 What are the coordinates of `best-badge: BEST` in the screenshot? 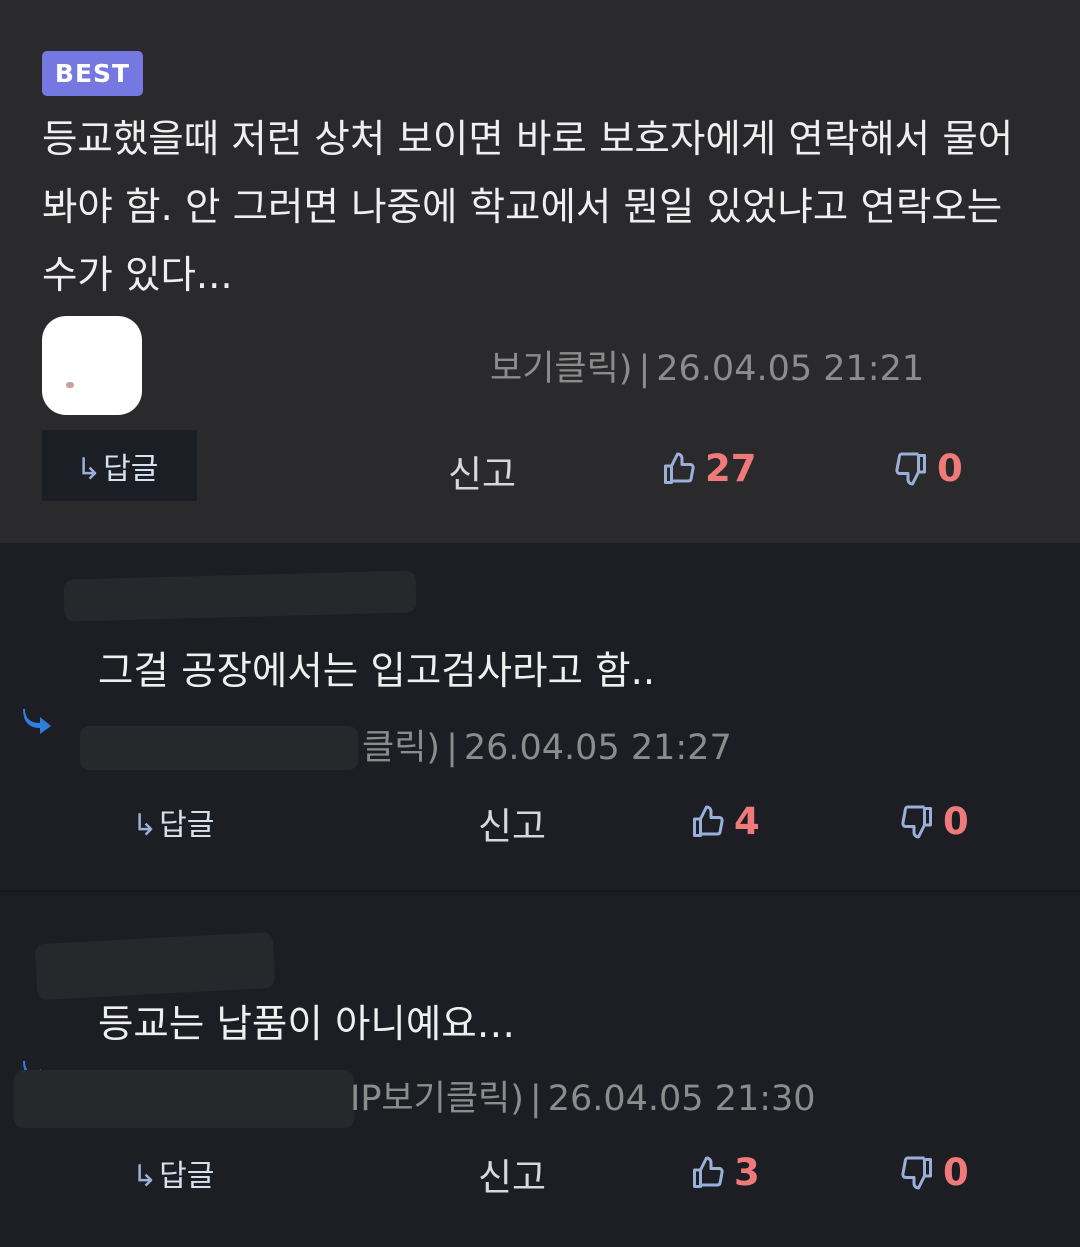 It's located at (92, 73).